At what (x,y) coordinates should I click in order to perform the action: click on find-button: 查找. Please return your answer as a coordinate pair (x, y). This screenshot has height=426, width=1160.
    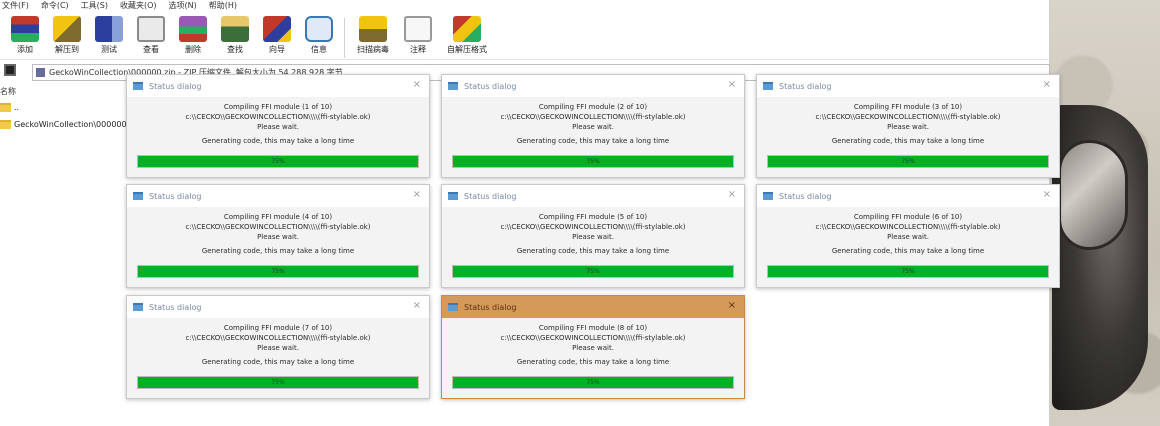
    Looking at the image, I should click on (235, 38).